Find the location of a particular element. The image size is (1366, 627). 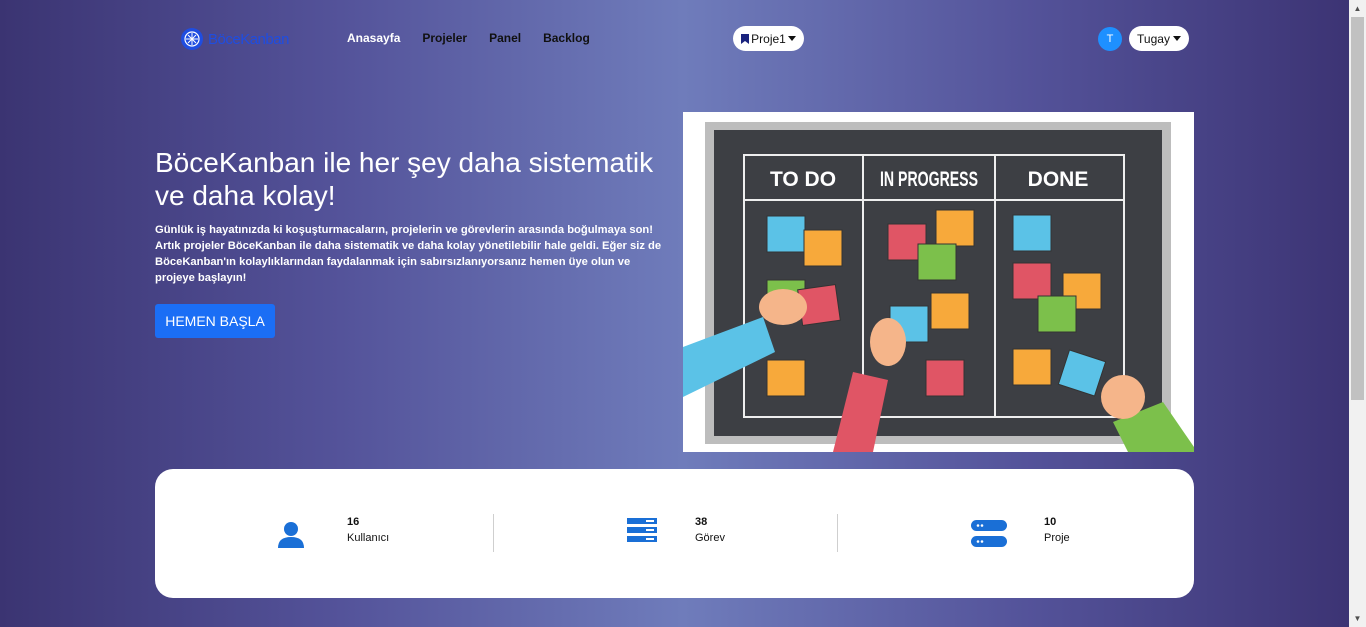

project-selector: Proje1 is located at coordinates (768, 38).